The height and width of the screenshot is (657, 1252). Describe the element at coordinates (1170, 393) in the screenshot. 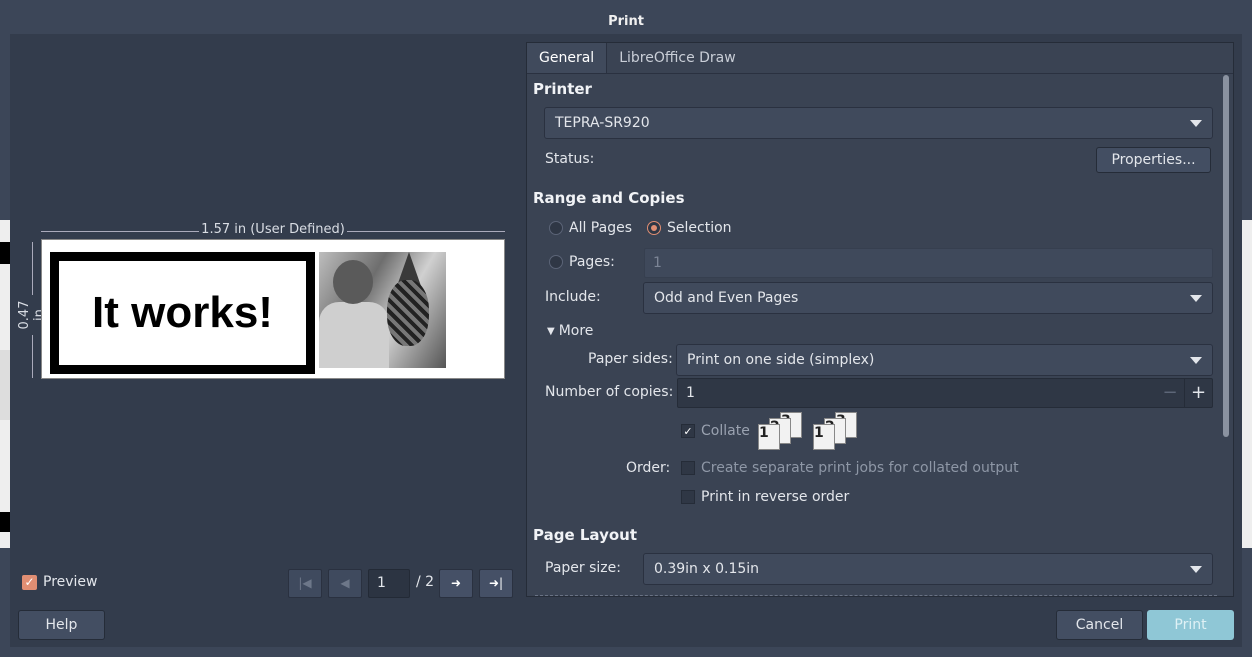

I see `minus-icon: −` at that location.